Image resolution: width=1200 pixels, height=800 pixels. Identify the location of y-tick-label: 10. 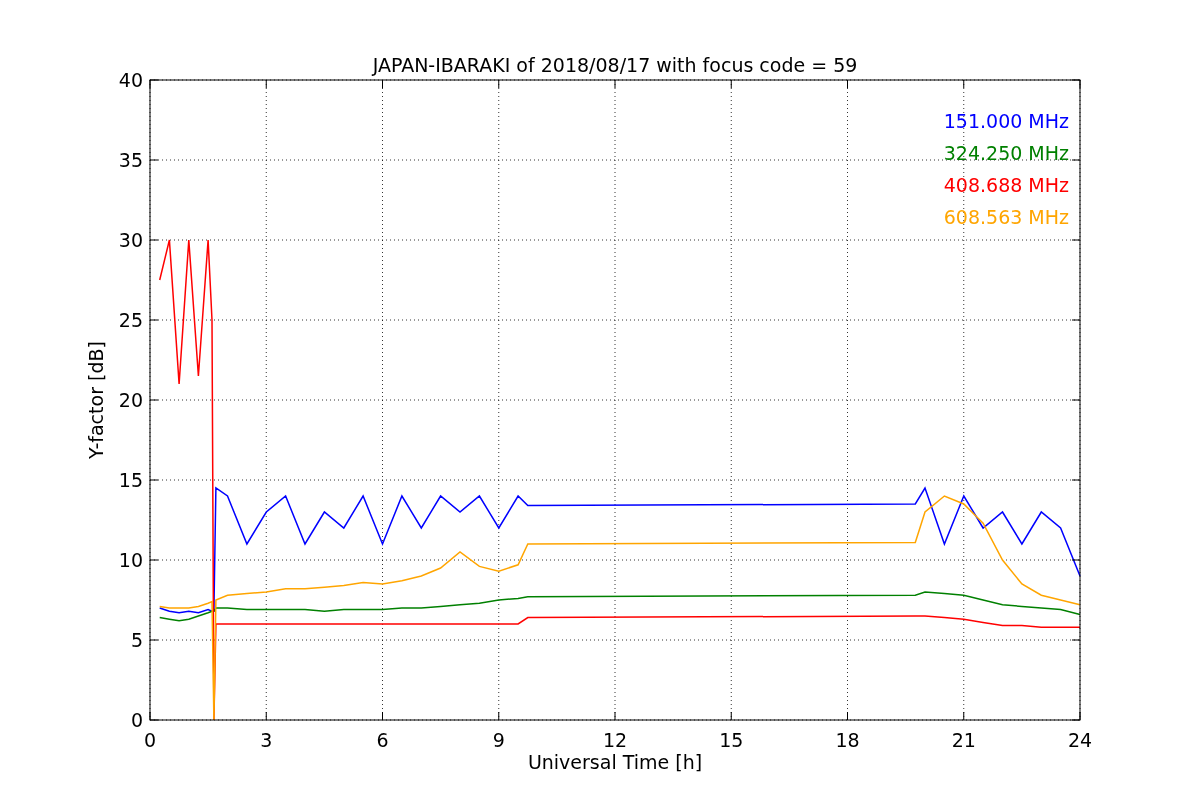
(130, 560).